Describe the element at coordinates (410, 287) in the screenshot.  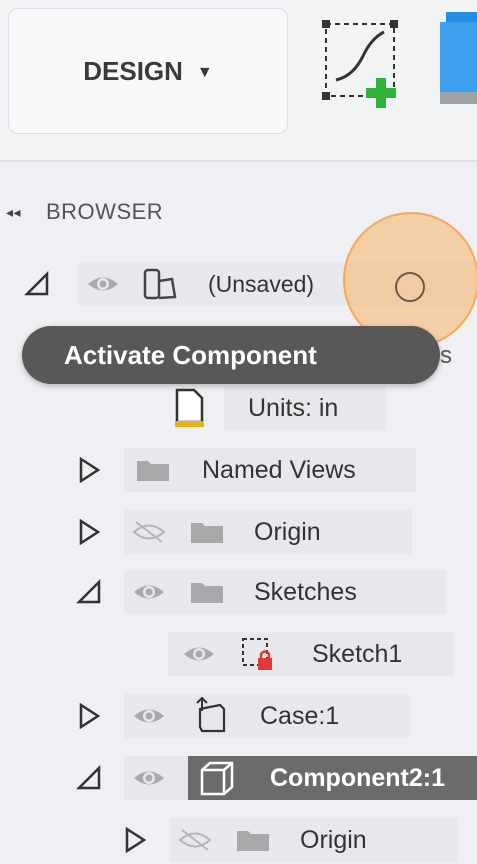
I see `activate-component-radio` at that location.